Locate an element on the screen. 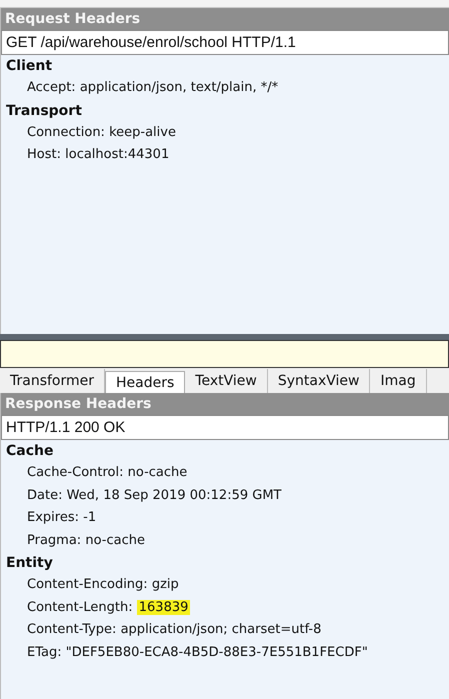 The height and width of the screenshot is (699, 449). group-label: Client is located at coordinates (225, 66).